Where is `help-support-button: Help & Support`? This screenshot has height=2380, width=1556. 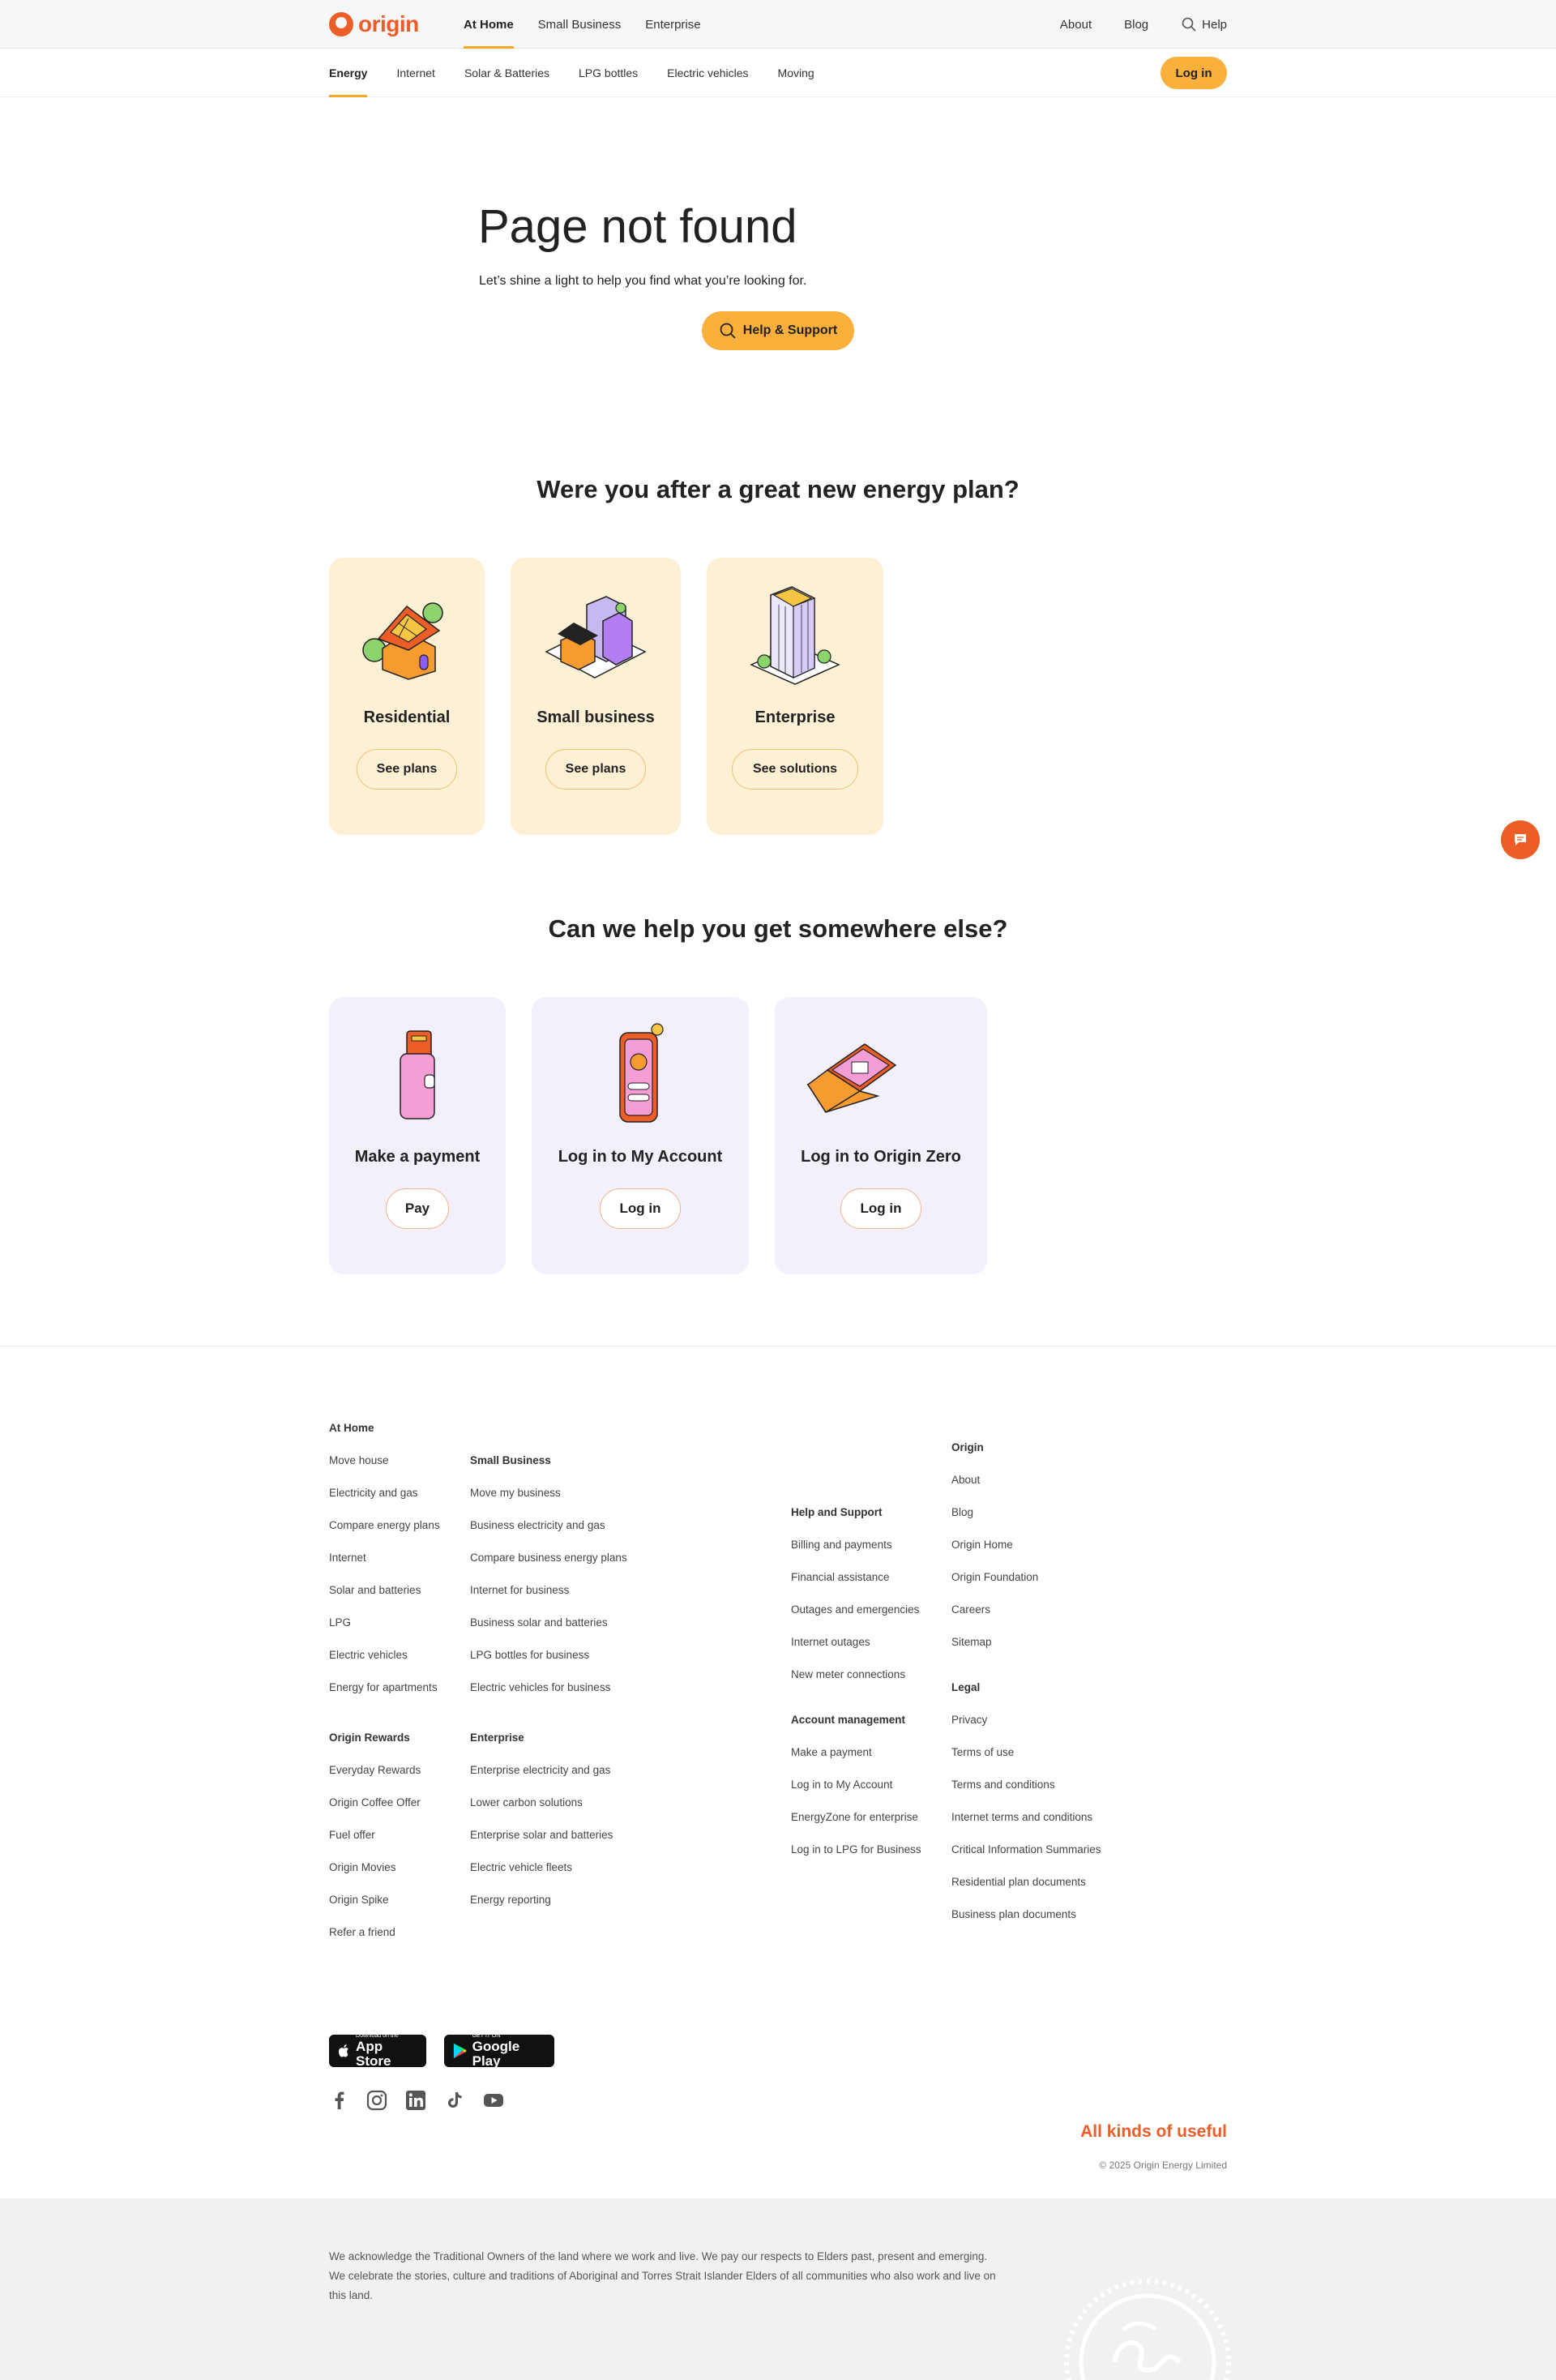 help-support-button: Help & Support is located at coordinates (778, 330).